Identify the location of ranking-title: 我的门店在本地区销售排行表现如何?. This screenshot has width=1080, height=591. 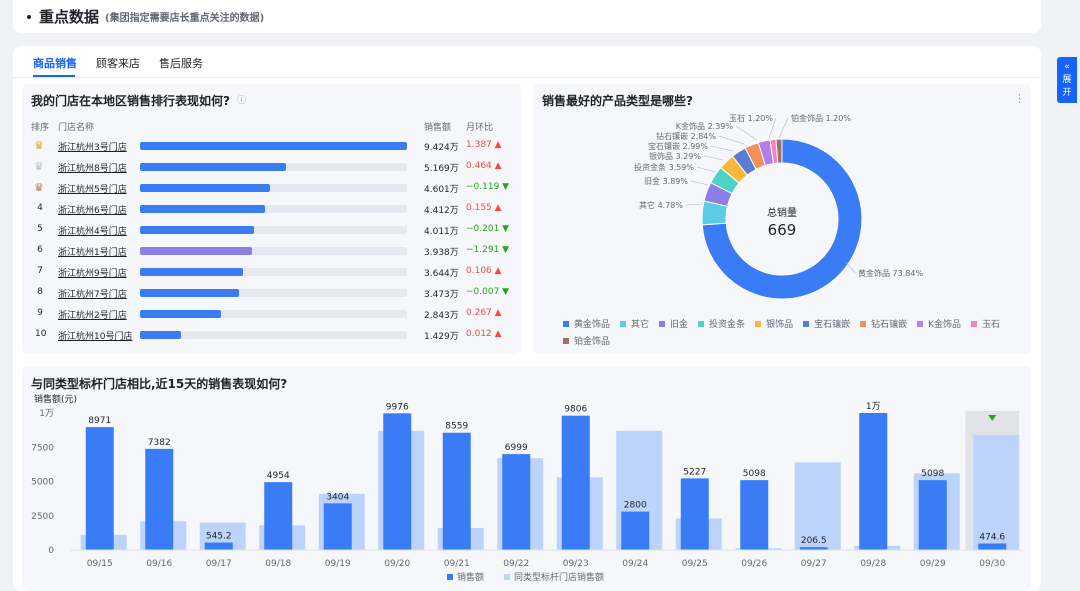
(130, 101).